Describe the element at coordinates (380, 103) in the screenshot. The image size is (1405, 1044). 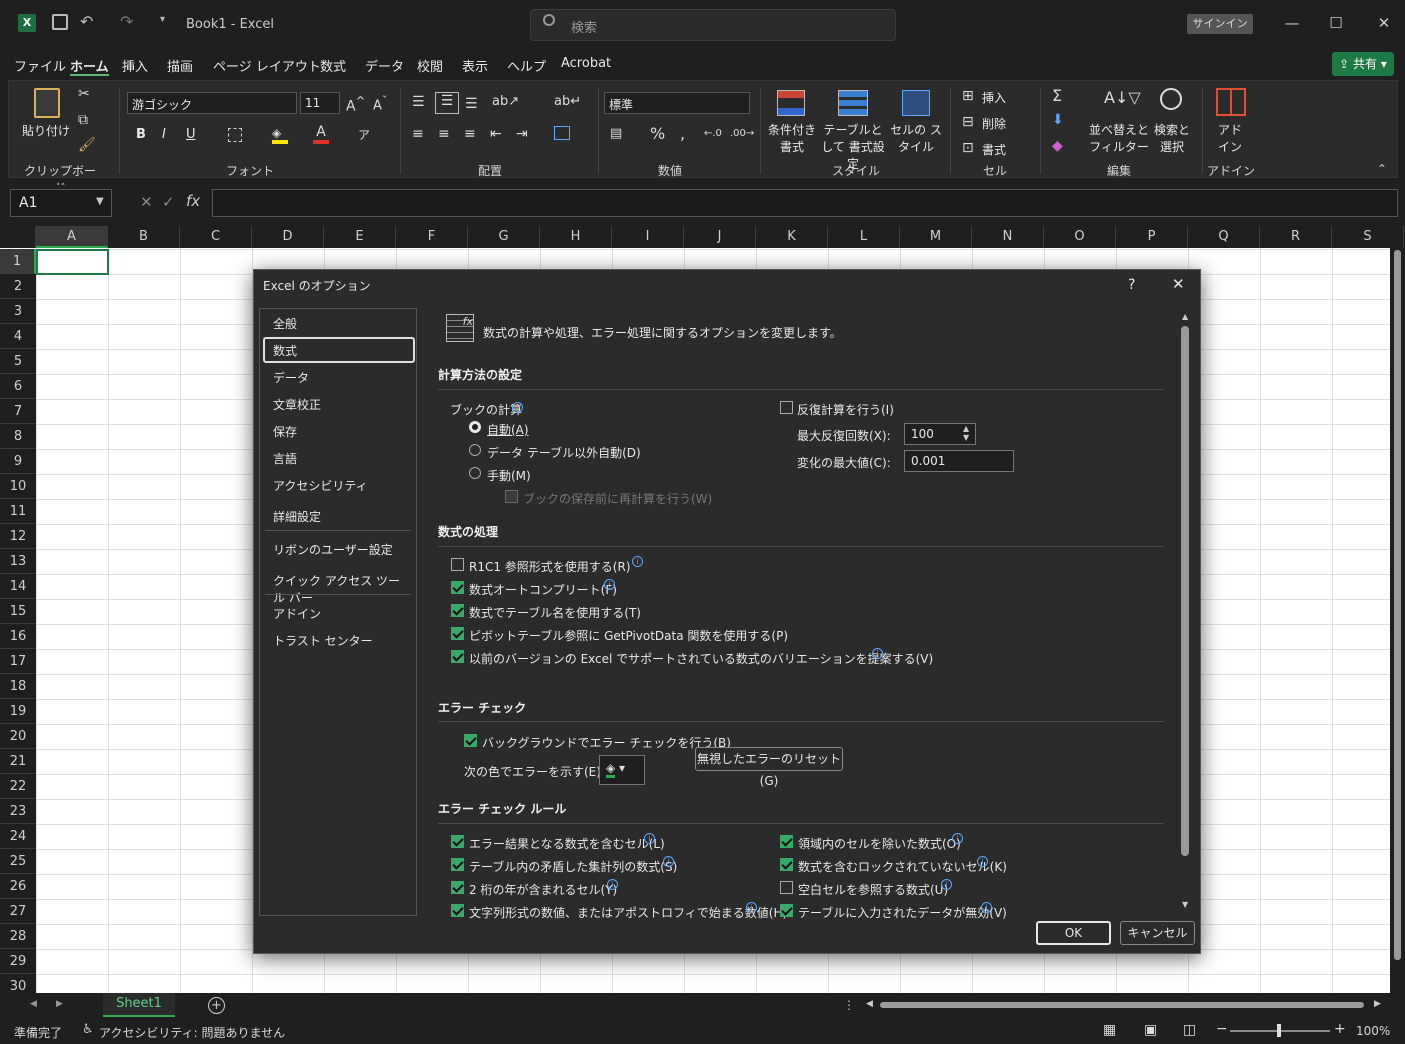
I see `shrink-font-icon: Aˇ` at that location.